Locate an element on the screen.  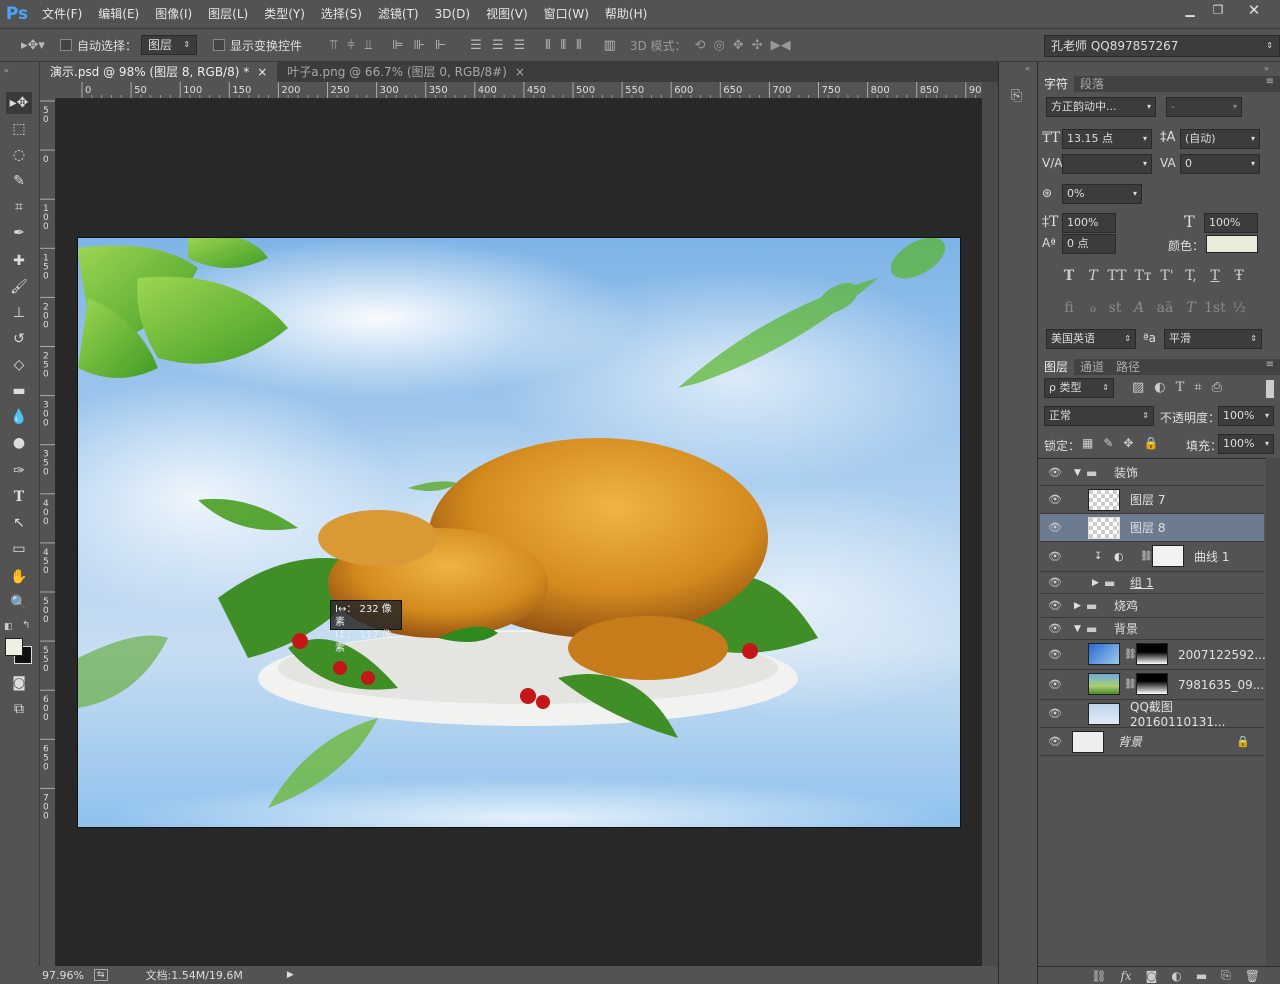
vertical-scale-input: 100% is located at coordinates (1089, 223).